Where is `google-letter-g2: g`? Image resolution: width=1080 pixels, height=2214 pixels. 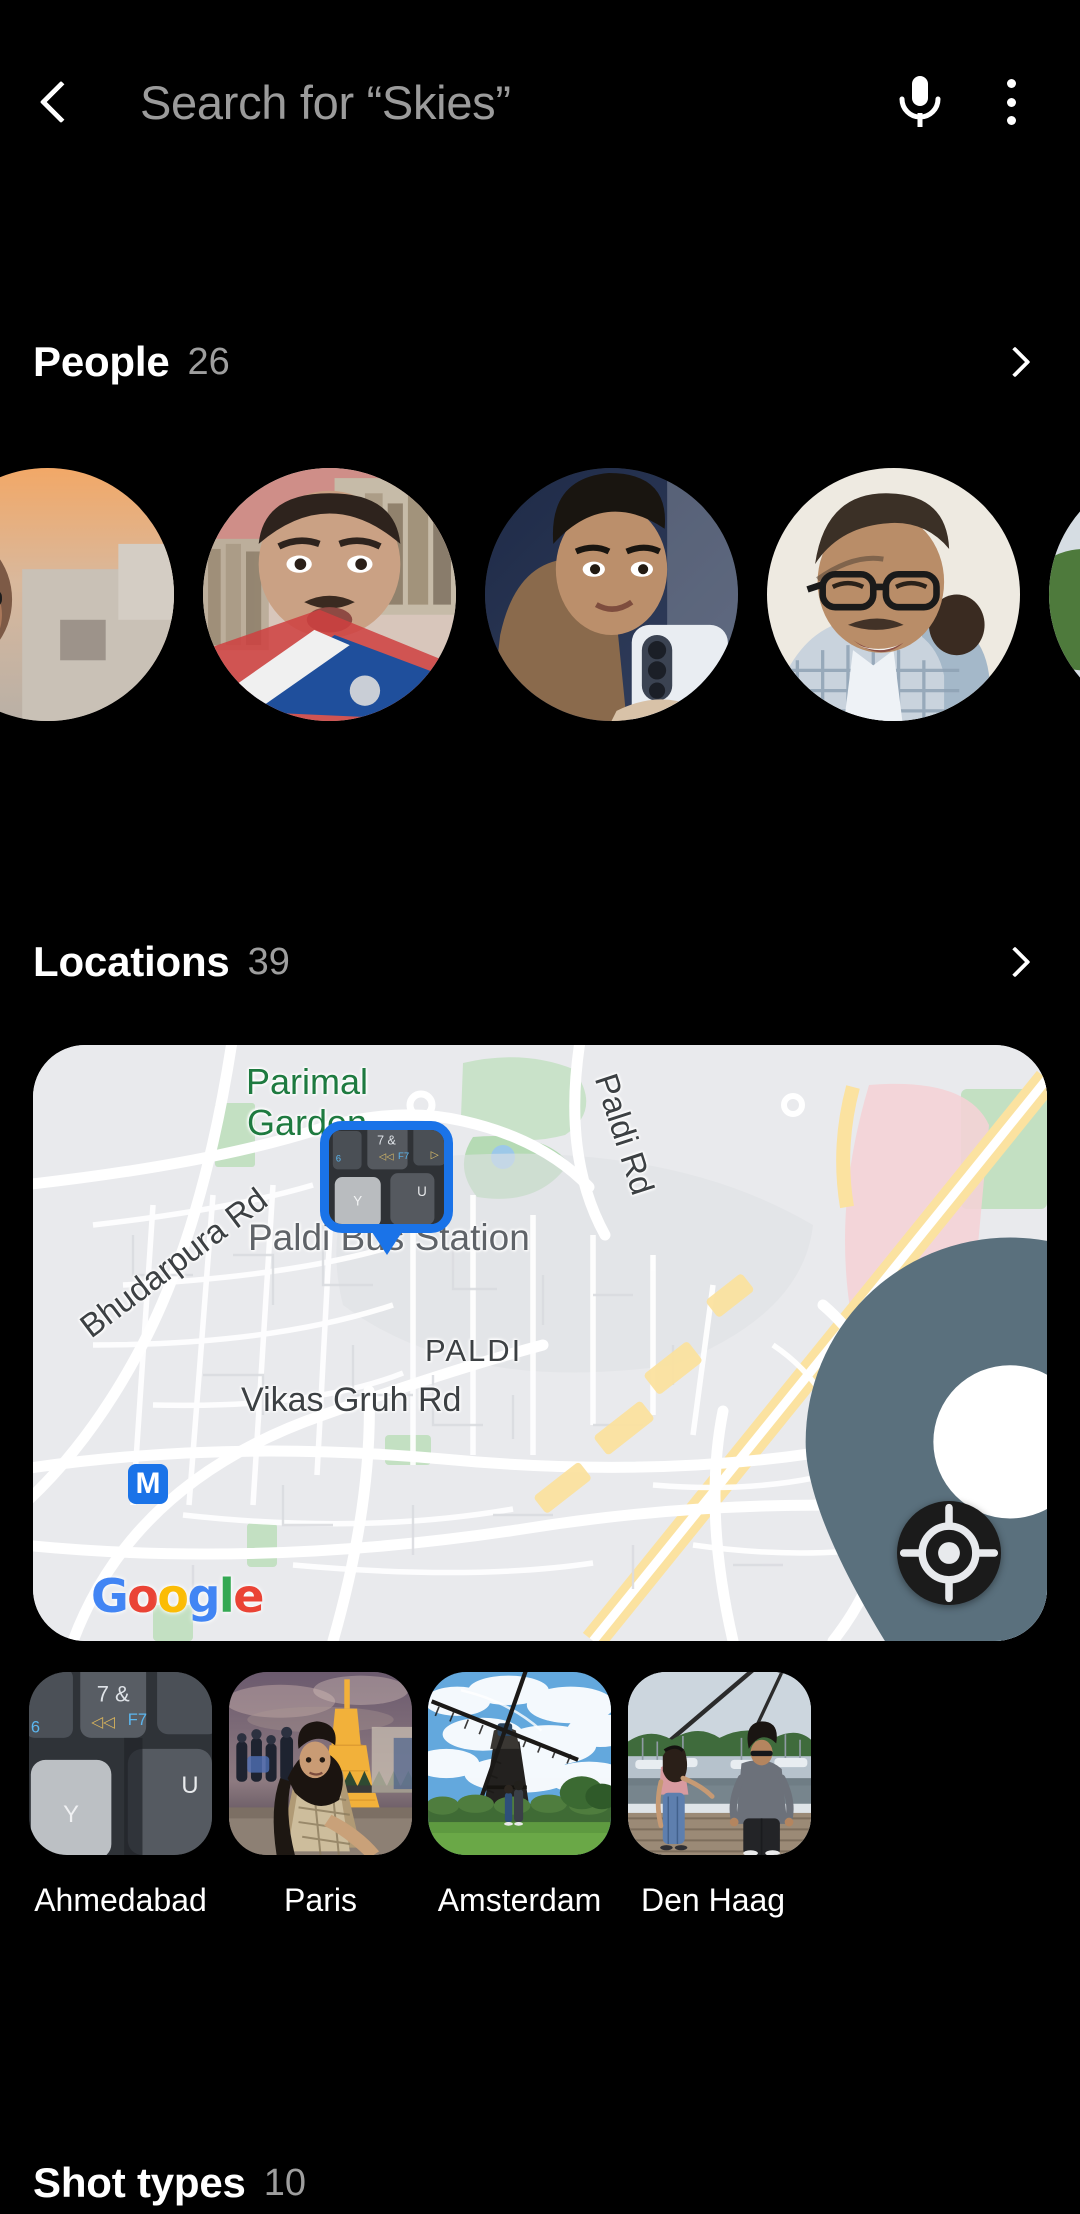
google-letter-g2: g is located at coordinates (203, 1596).